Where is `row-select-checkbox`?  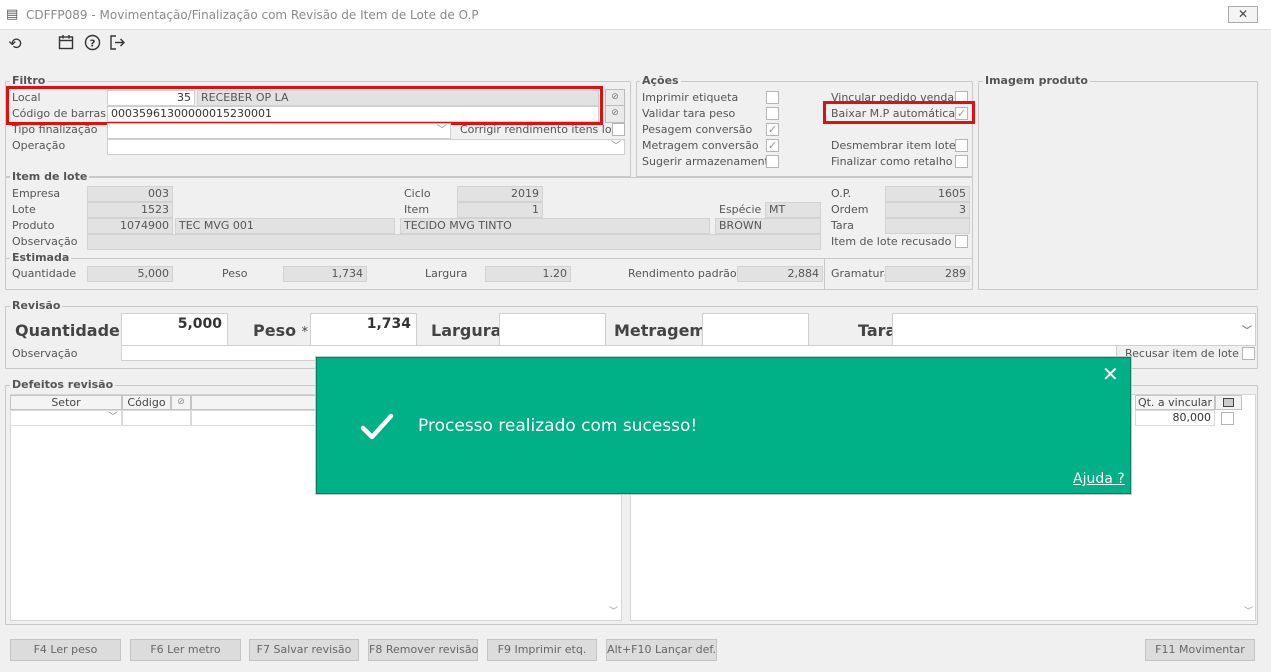 row-select-checkbox is located at coordinates (1227, 418).